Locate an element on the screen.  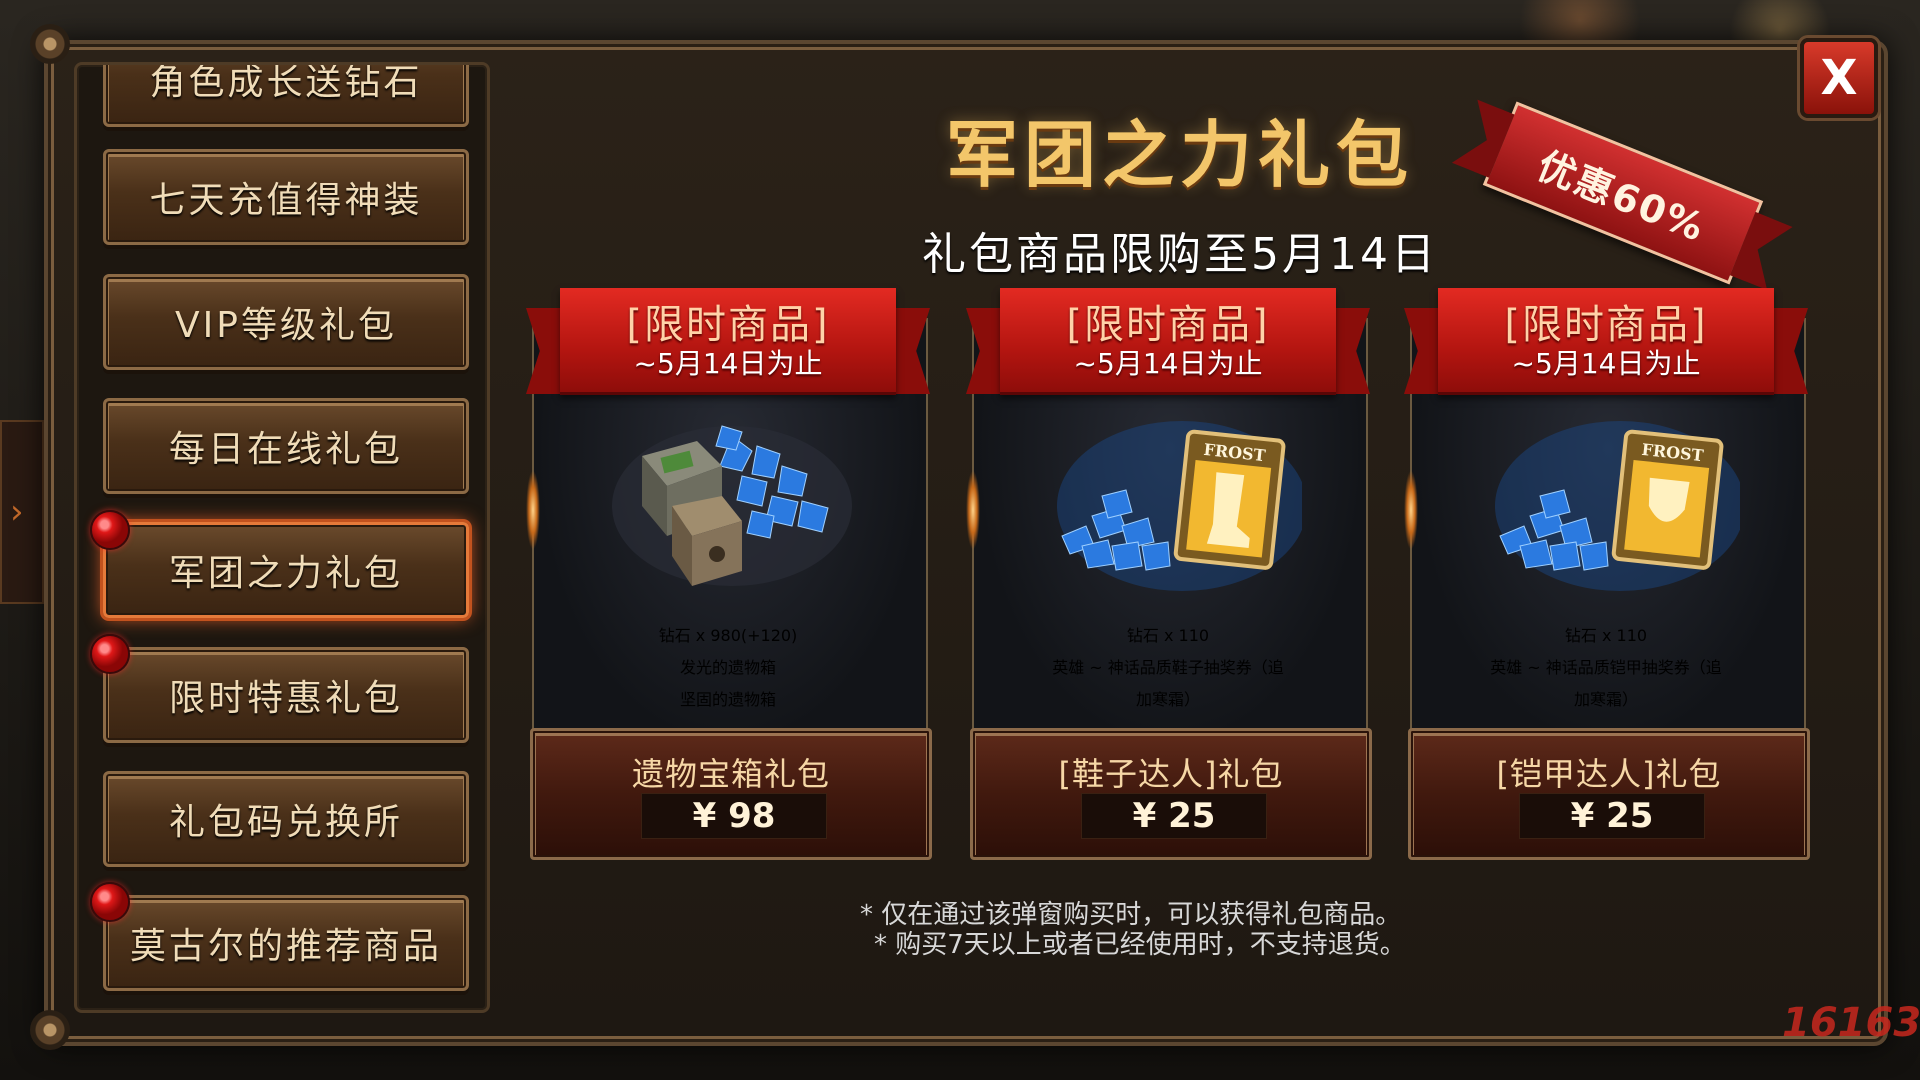
sidebar-item-label: VIP等级礼包 is located at coordinates (286, 325).